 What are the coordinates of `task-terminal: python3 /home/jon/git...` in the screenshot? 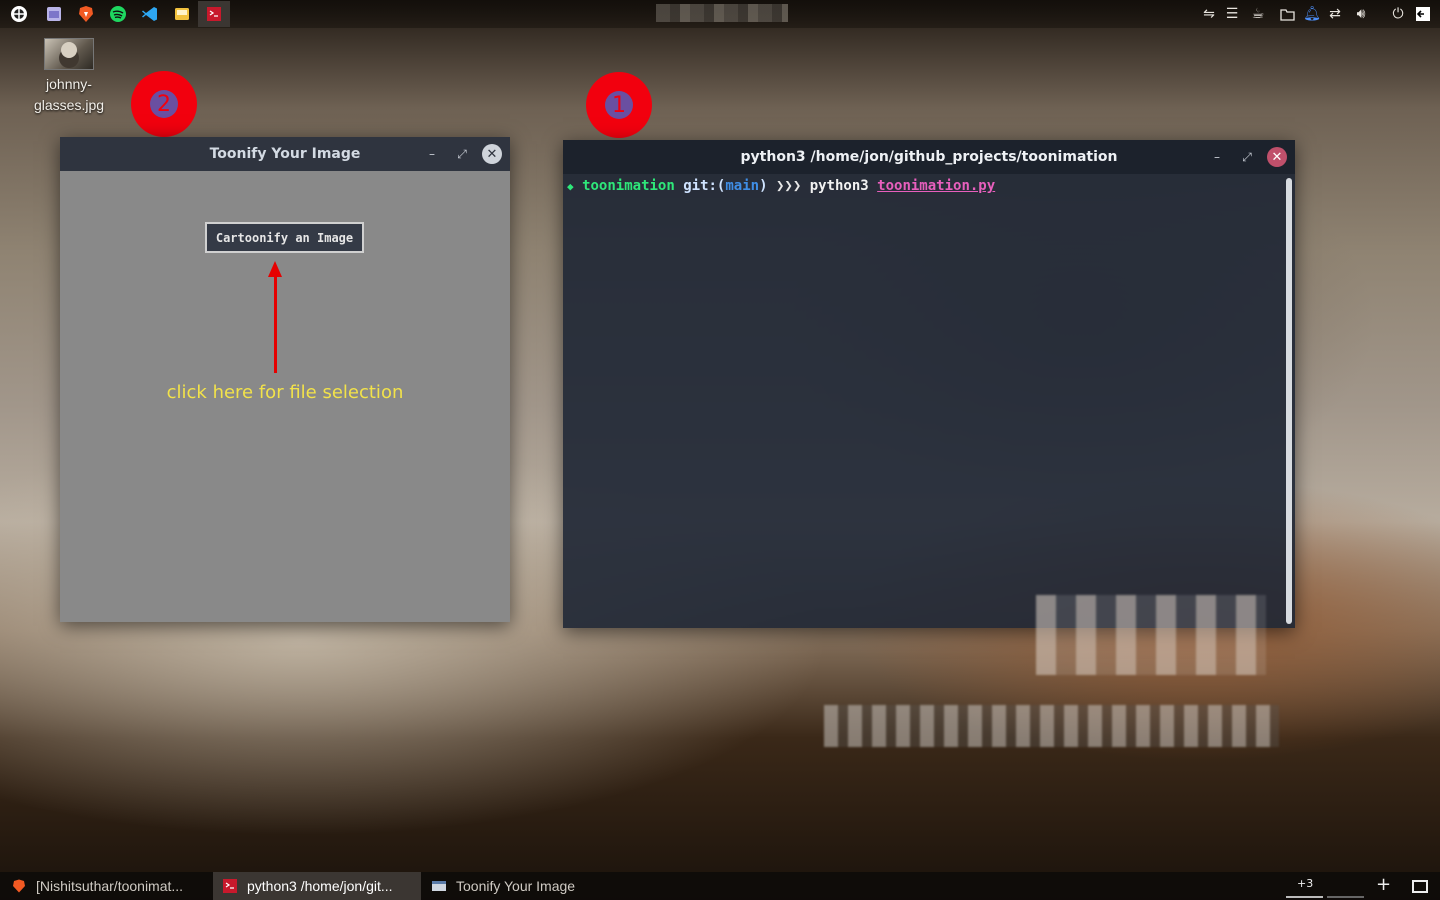 It's located at (317, 886).